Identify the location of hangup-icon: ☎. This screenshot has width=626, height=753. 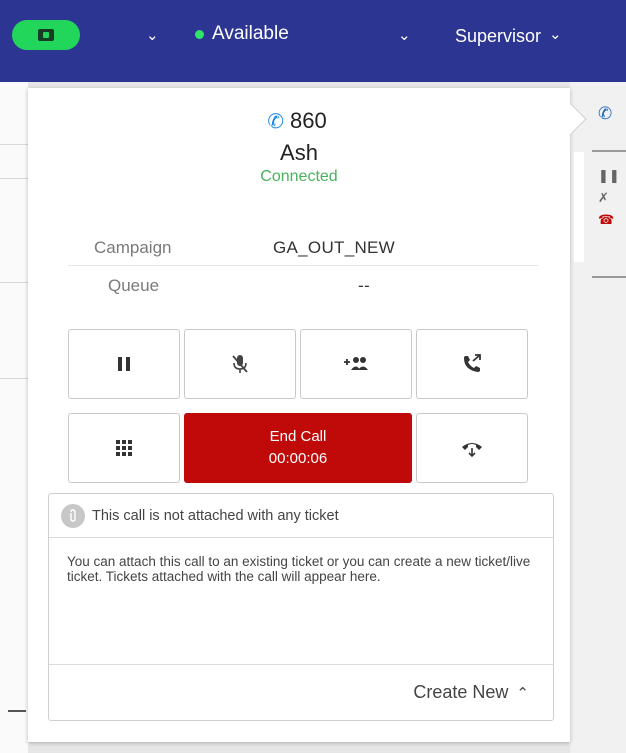
(606, 220).